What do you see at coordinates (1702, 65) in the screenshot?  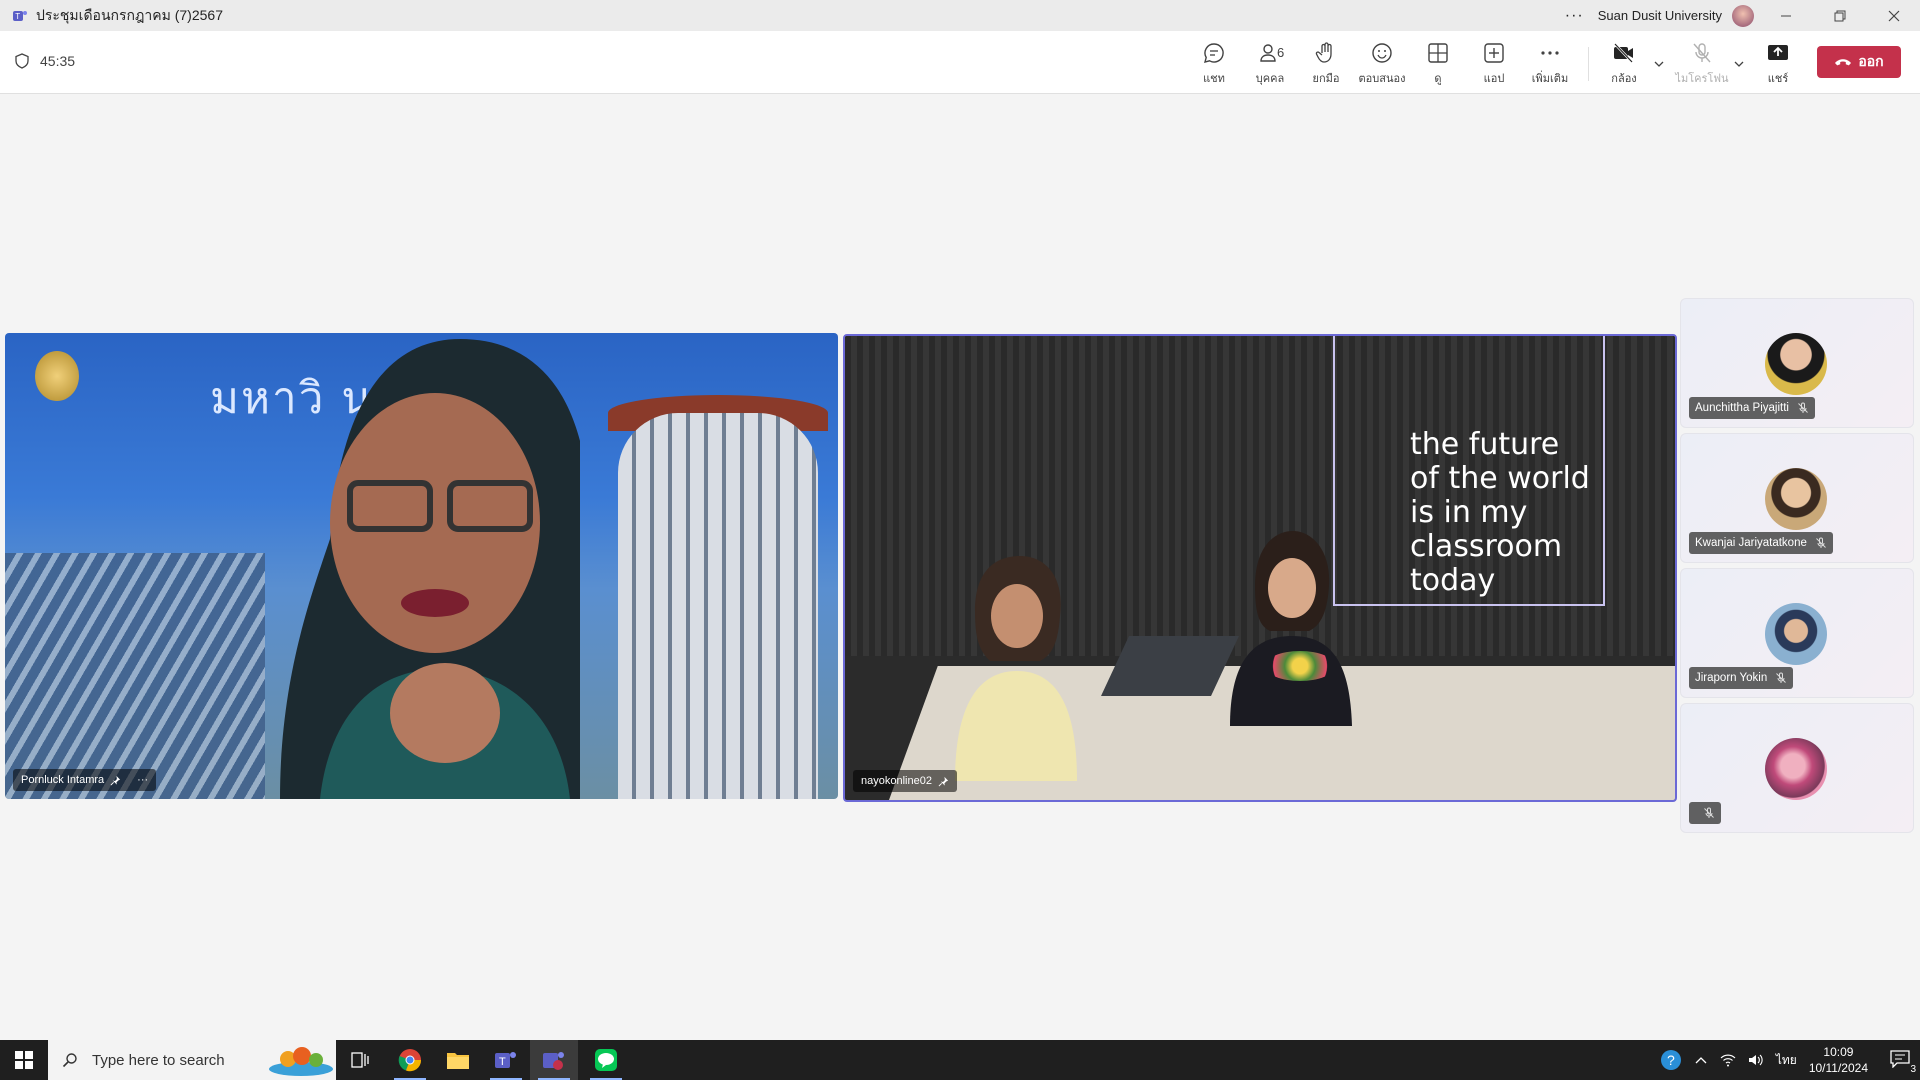 I see `mic-button: ไมโครโฟน` at bounding box center [1702, 65].